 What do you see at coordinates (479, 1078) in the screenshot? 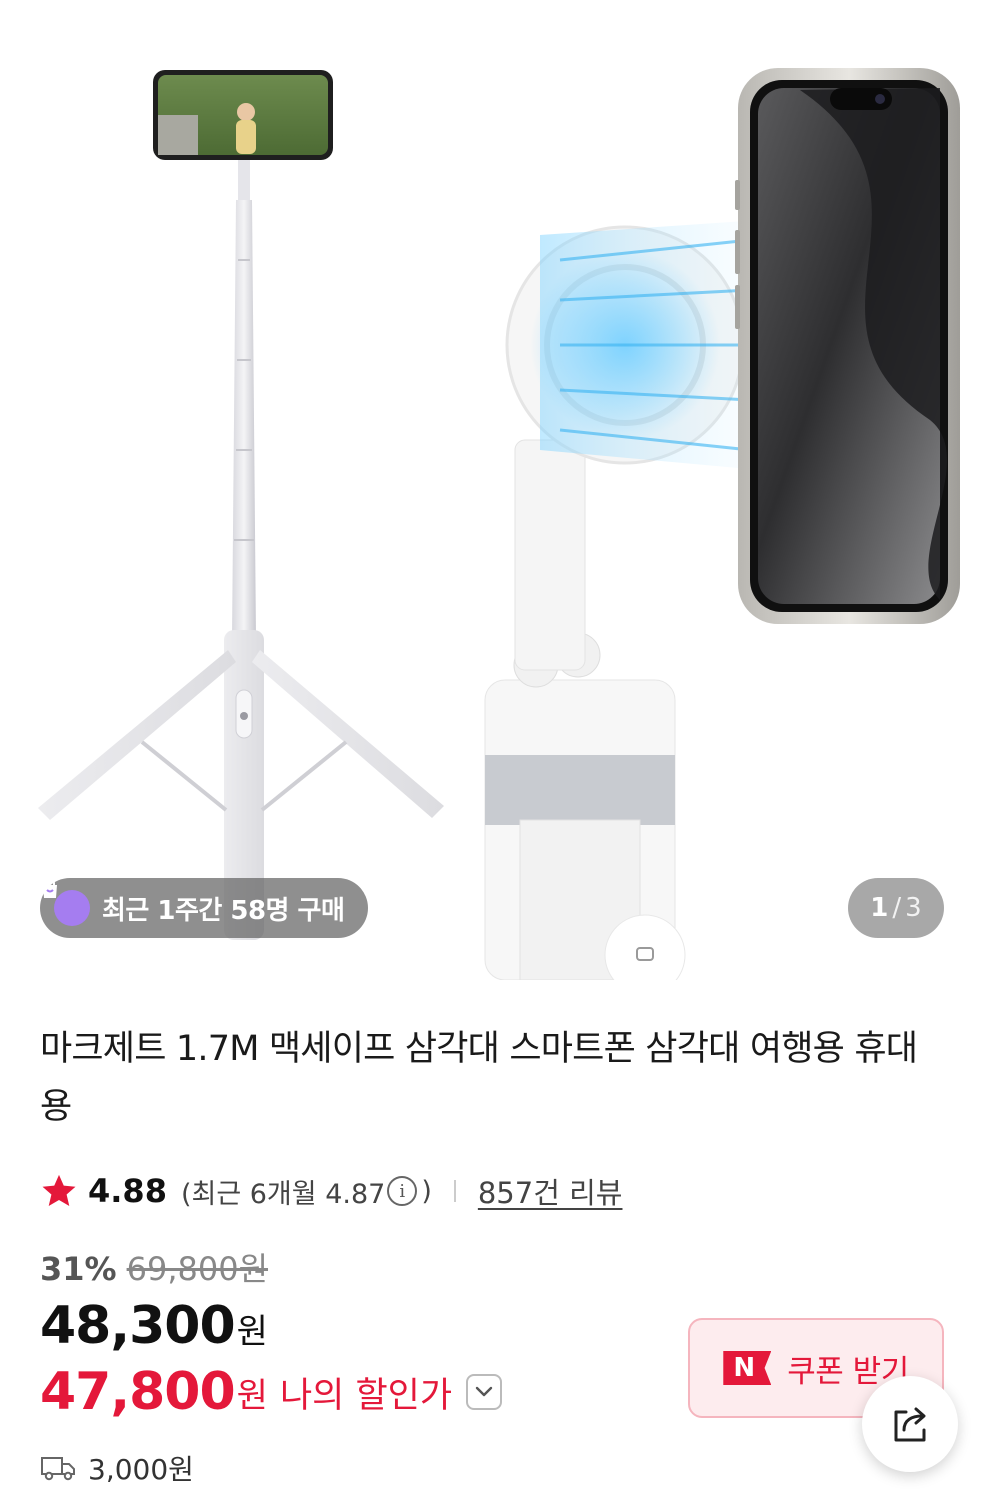
I see `product-title: 마크제트 1.7M 맥세이프 삼각대 스마트폰 삼각대 여행용 휴대용` at bounding box center [479, 1078].